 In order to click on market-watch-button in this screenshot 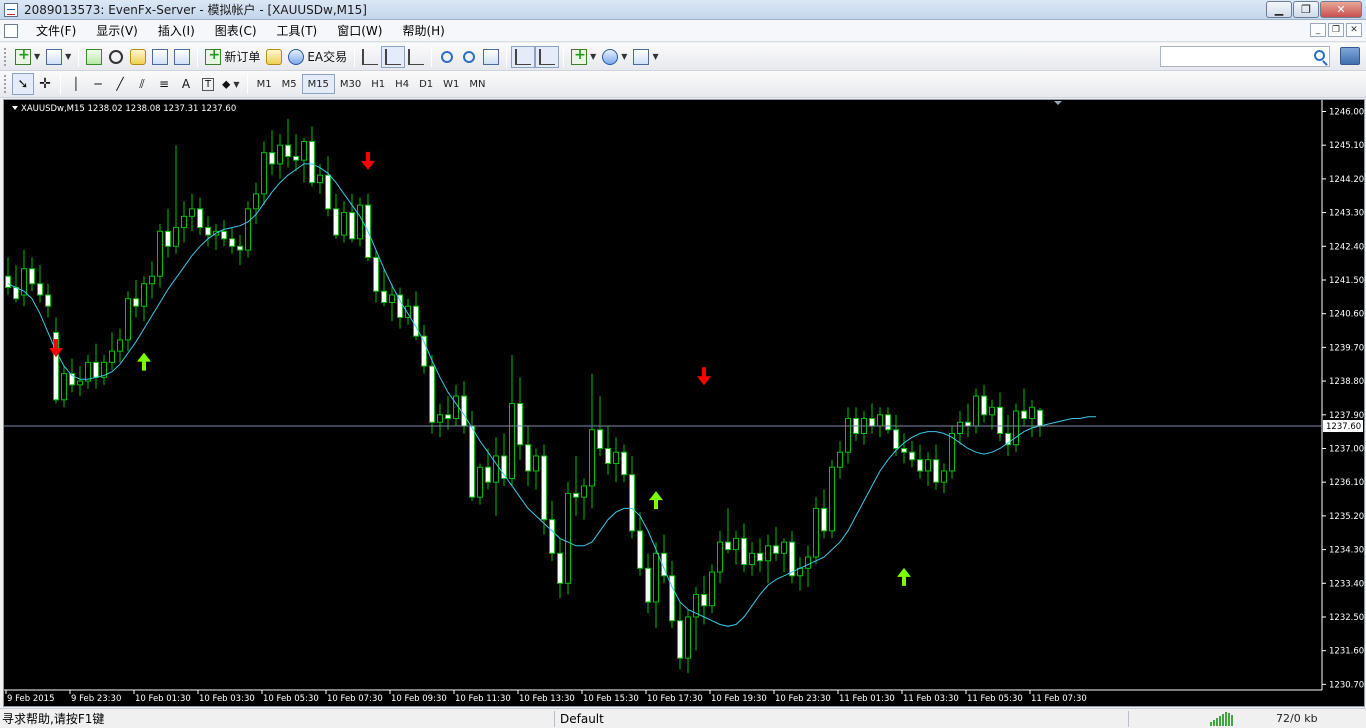, I will do `click(94, 57)`.